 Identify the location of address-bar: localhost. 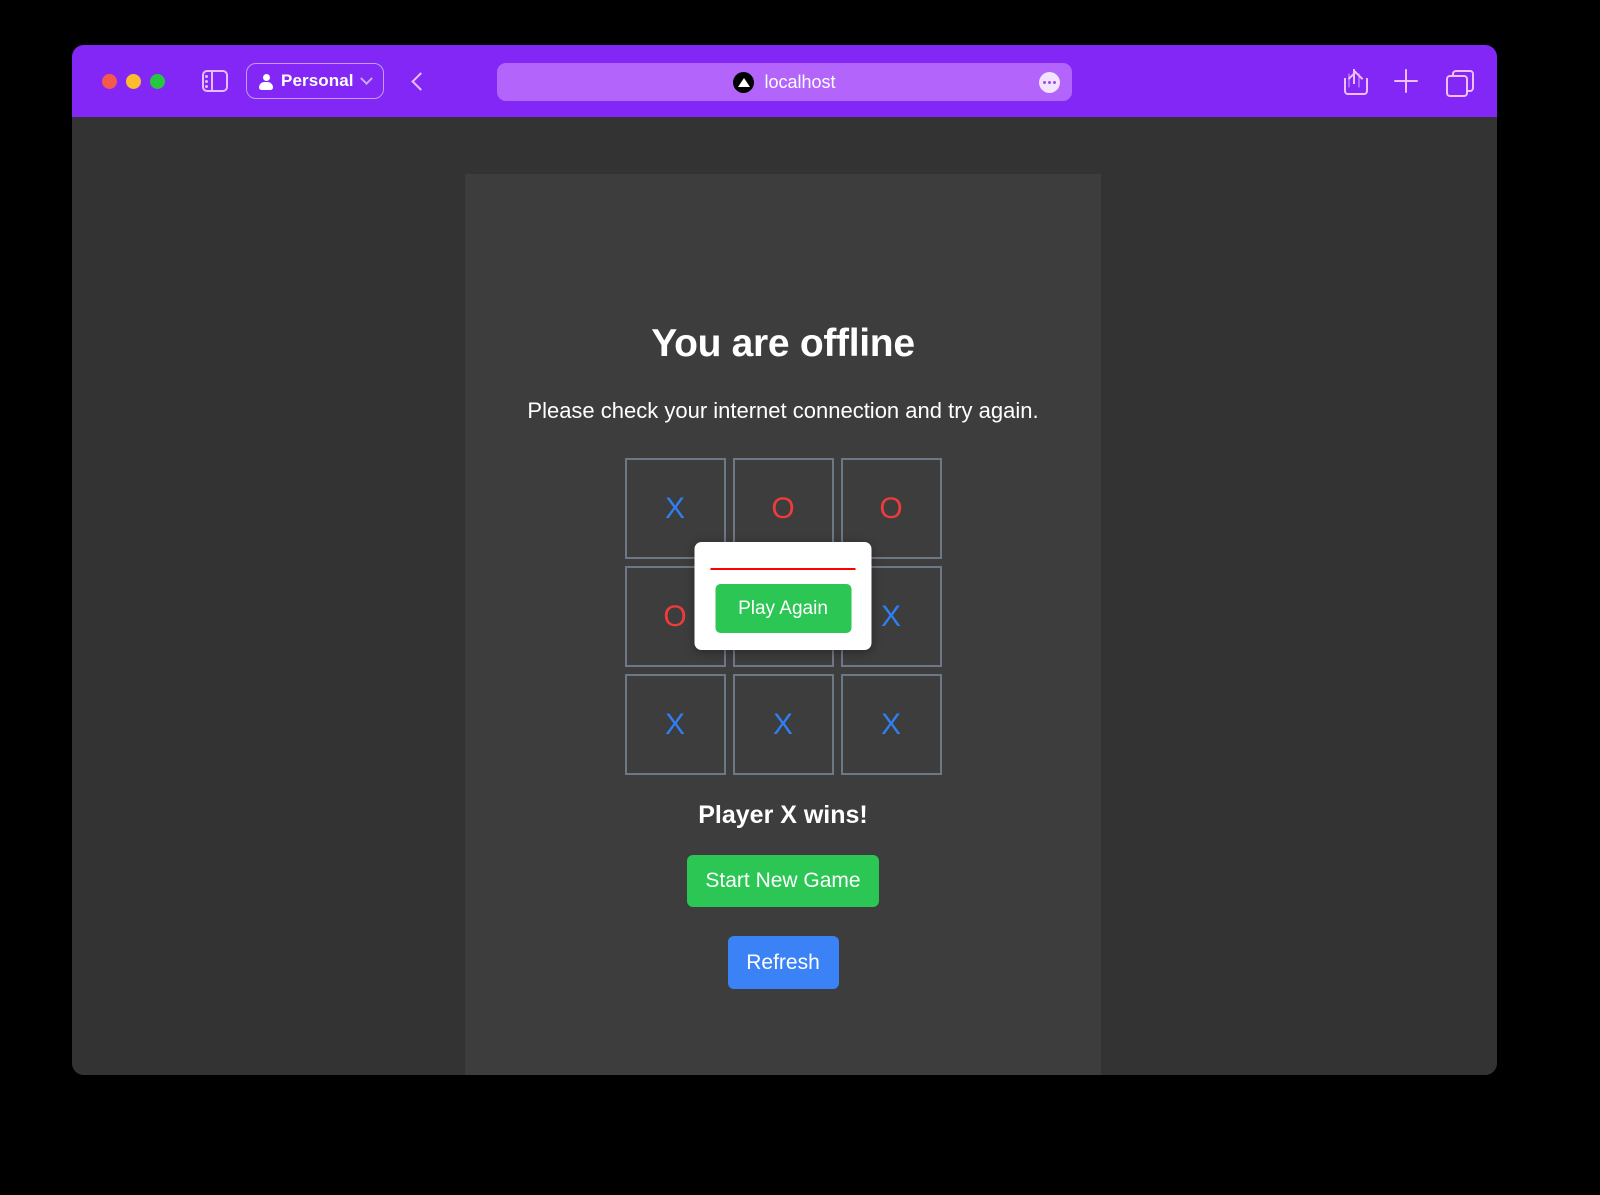
(784, 82).